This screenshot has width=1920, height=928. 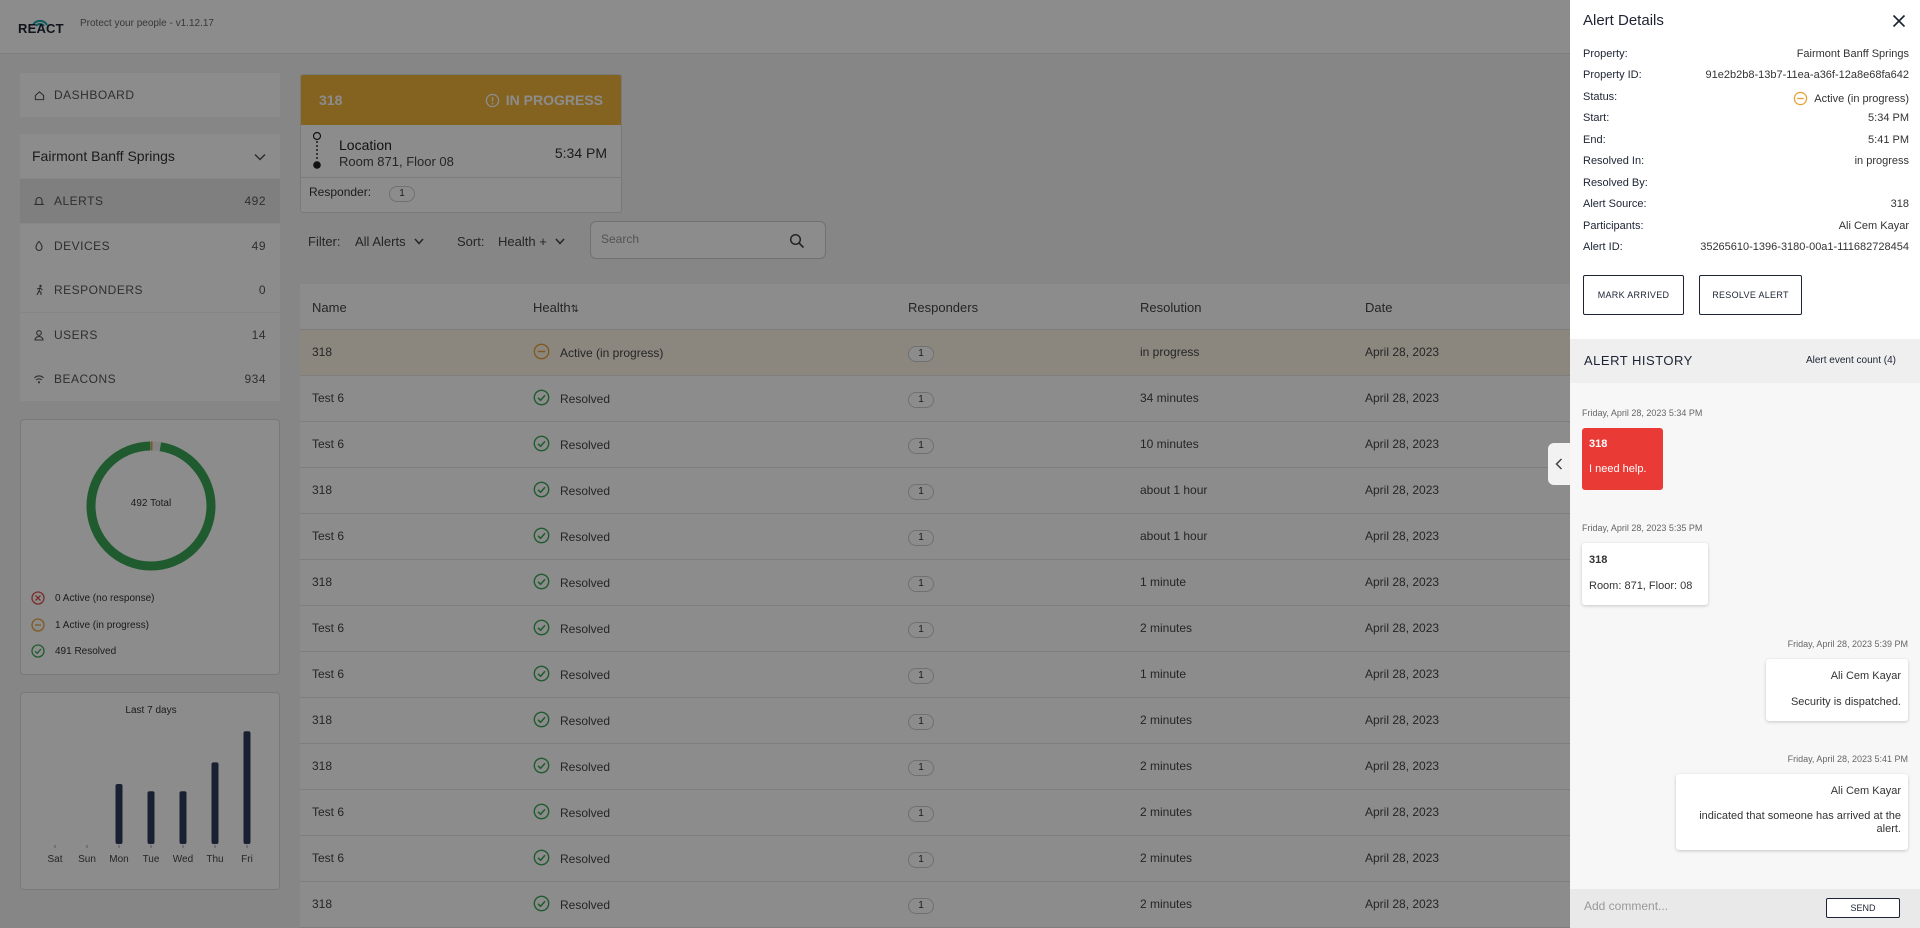 I want to click on event-timestamp: Friday, April 28, 2023 5:41 PM, so click(x=1847, y=759).